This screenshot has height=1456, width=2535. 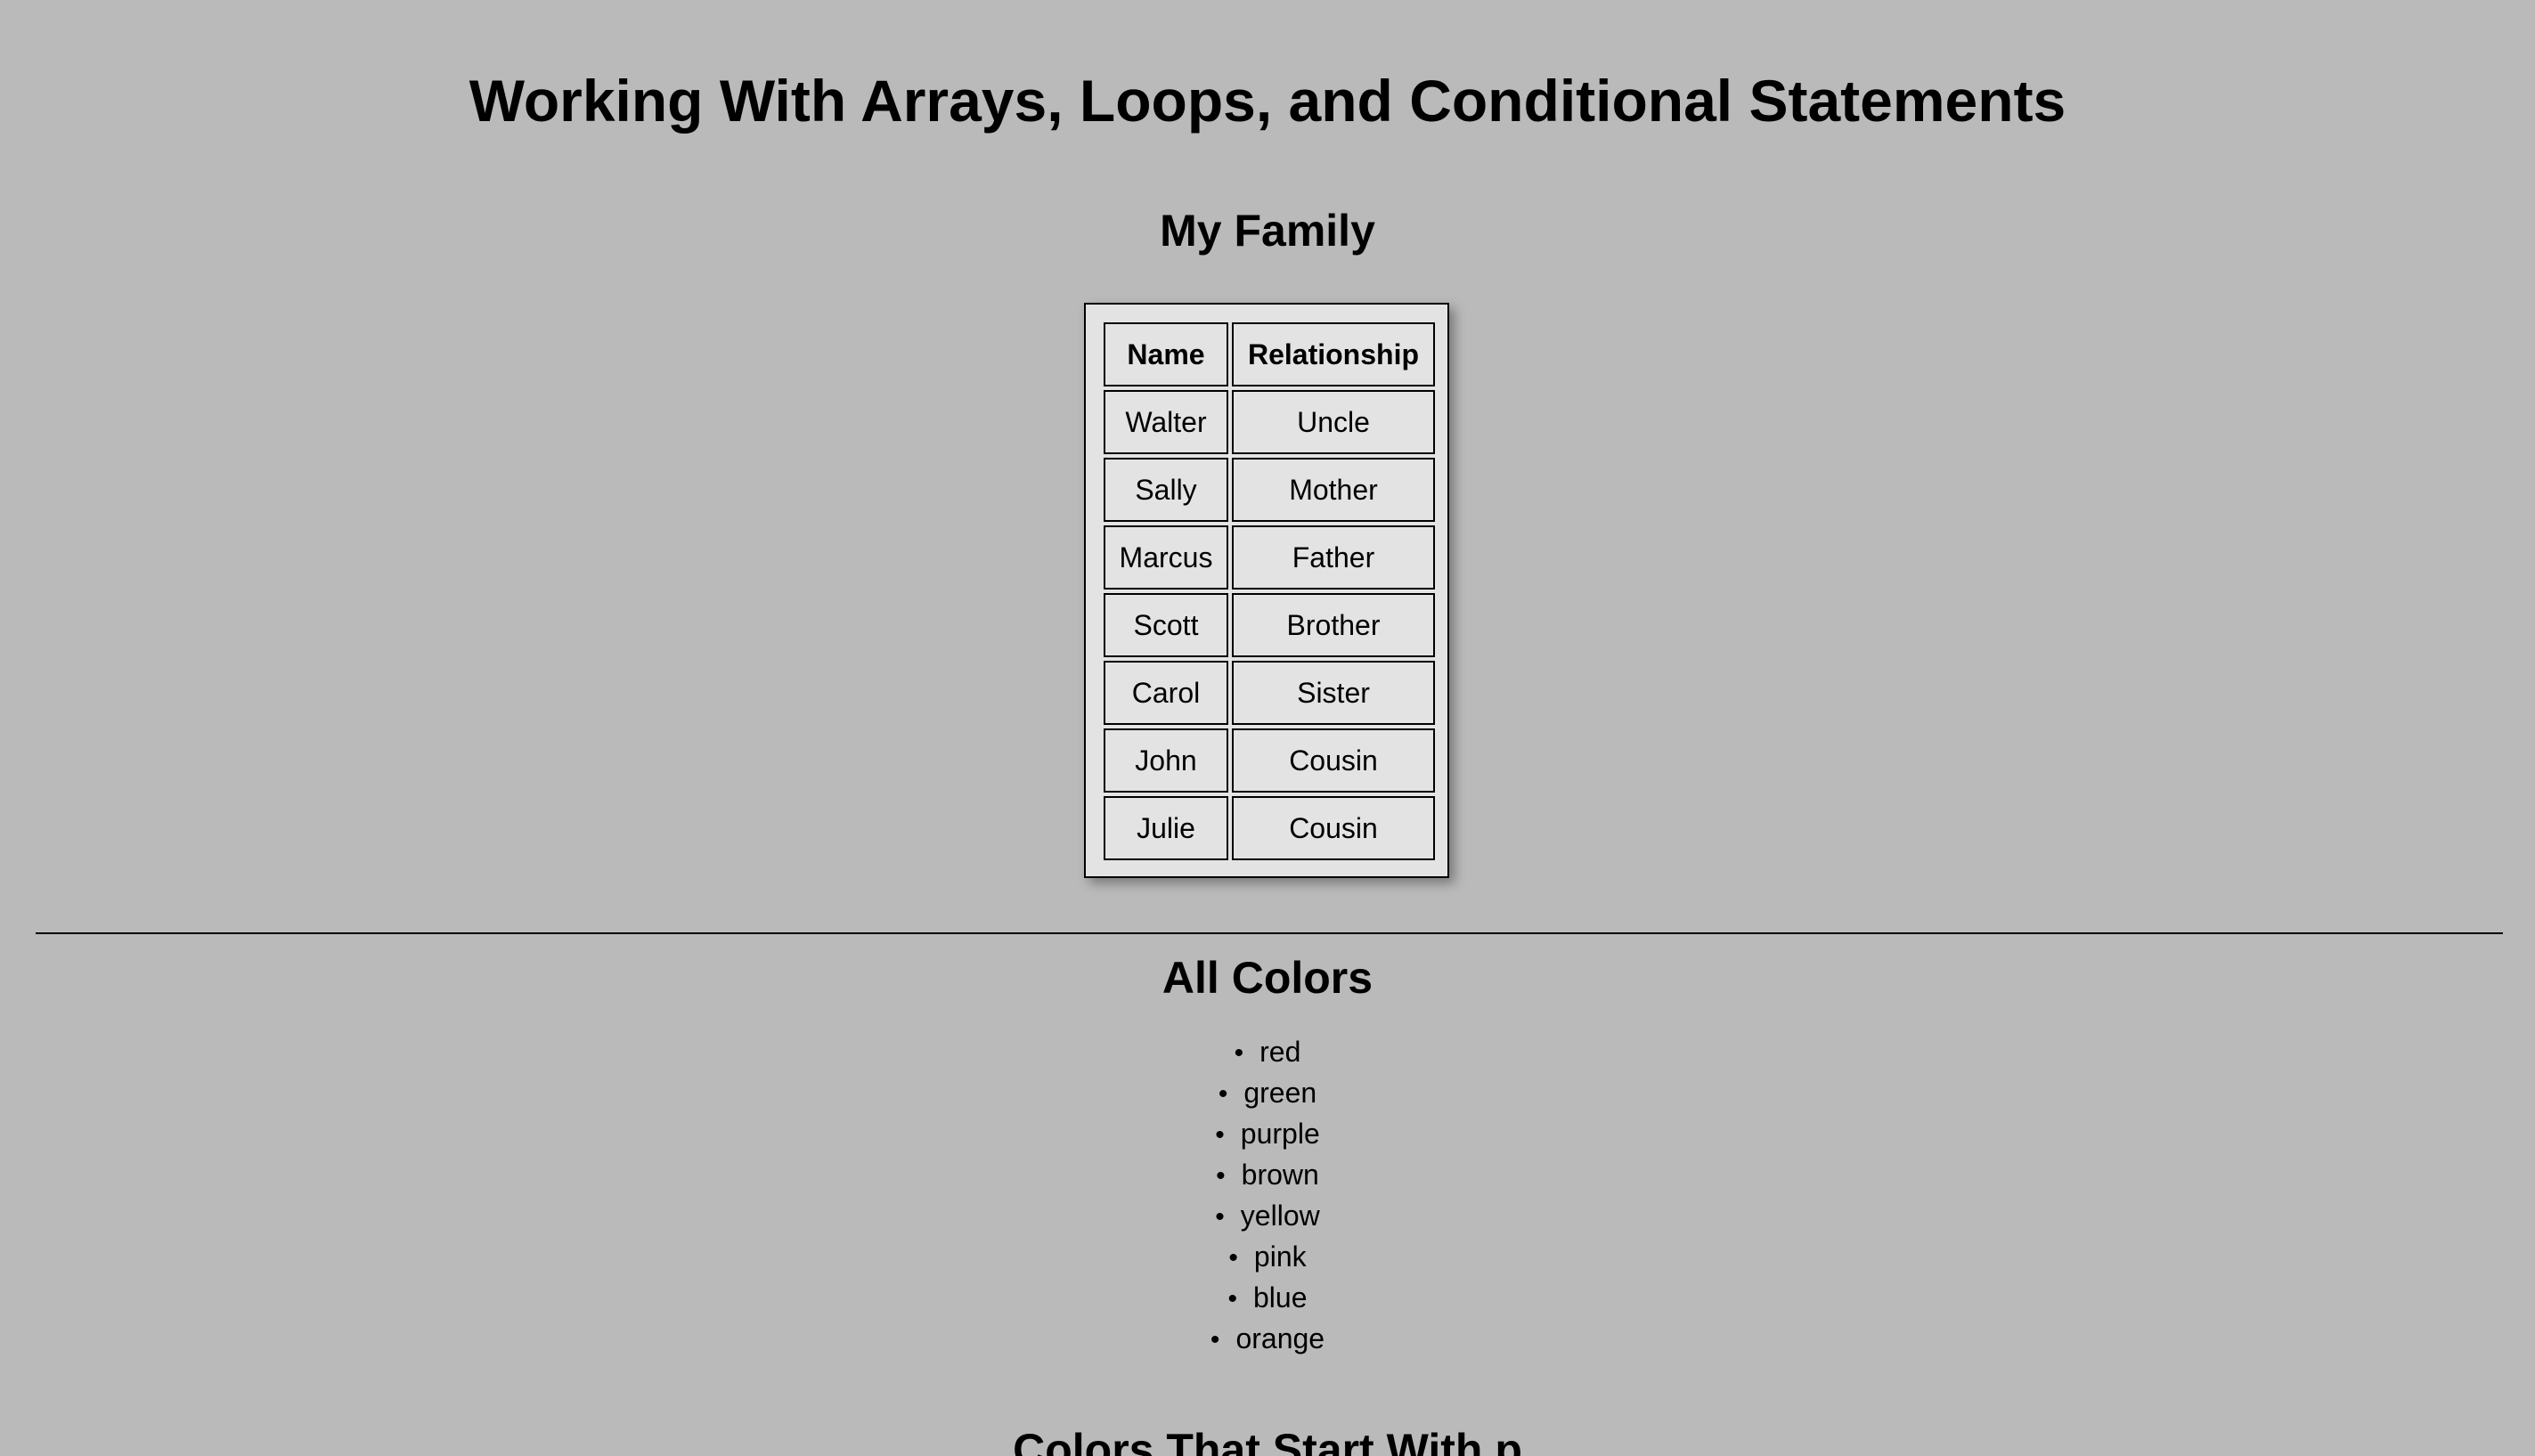 I want to click on table-row: Carol Sister, so click(x=1270, y=693).